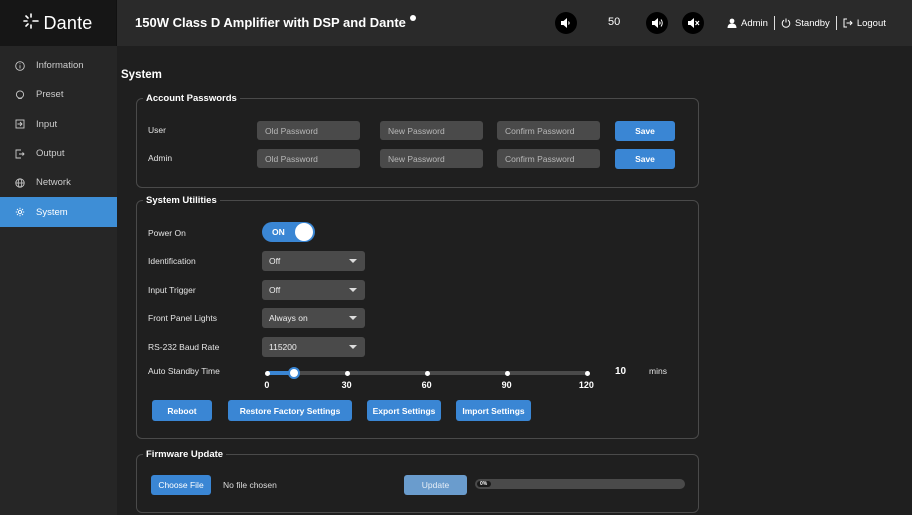  Describe the element at coordinates (426, 385) in the screenshot. I see `slider-tick-label: 60` at that location.